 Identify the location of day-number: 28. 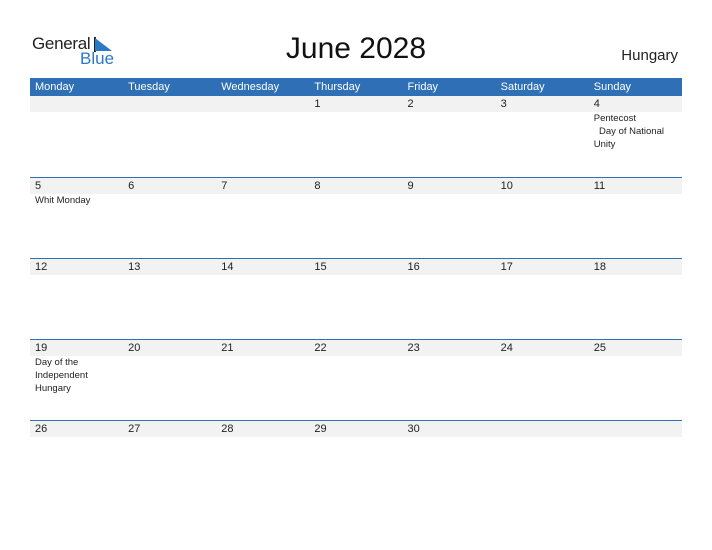
(227, 429).